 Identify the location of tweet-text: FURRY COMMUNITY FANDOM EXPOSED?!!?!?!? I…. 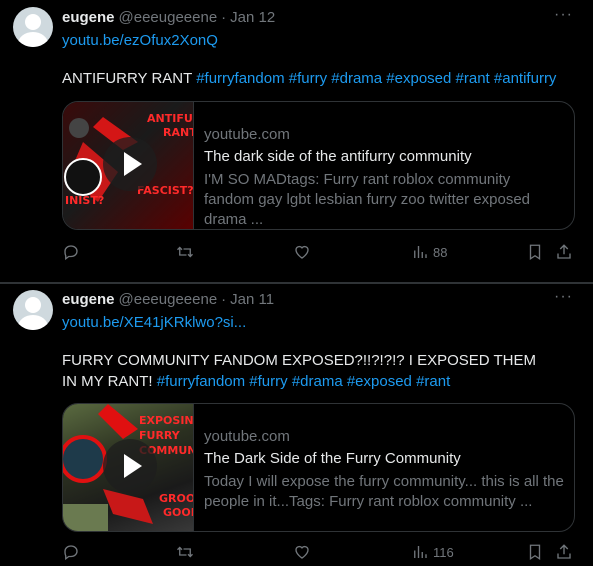
(307, 371).